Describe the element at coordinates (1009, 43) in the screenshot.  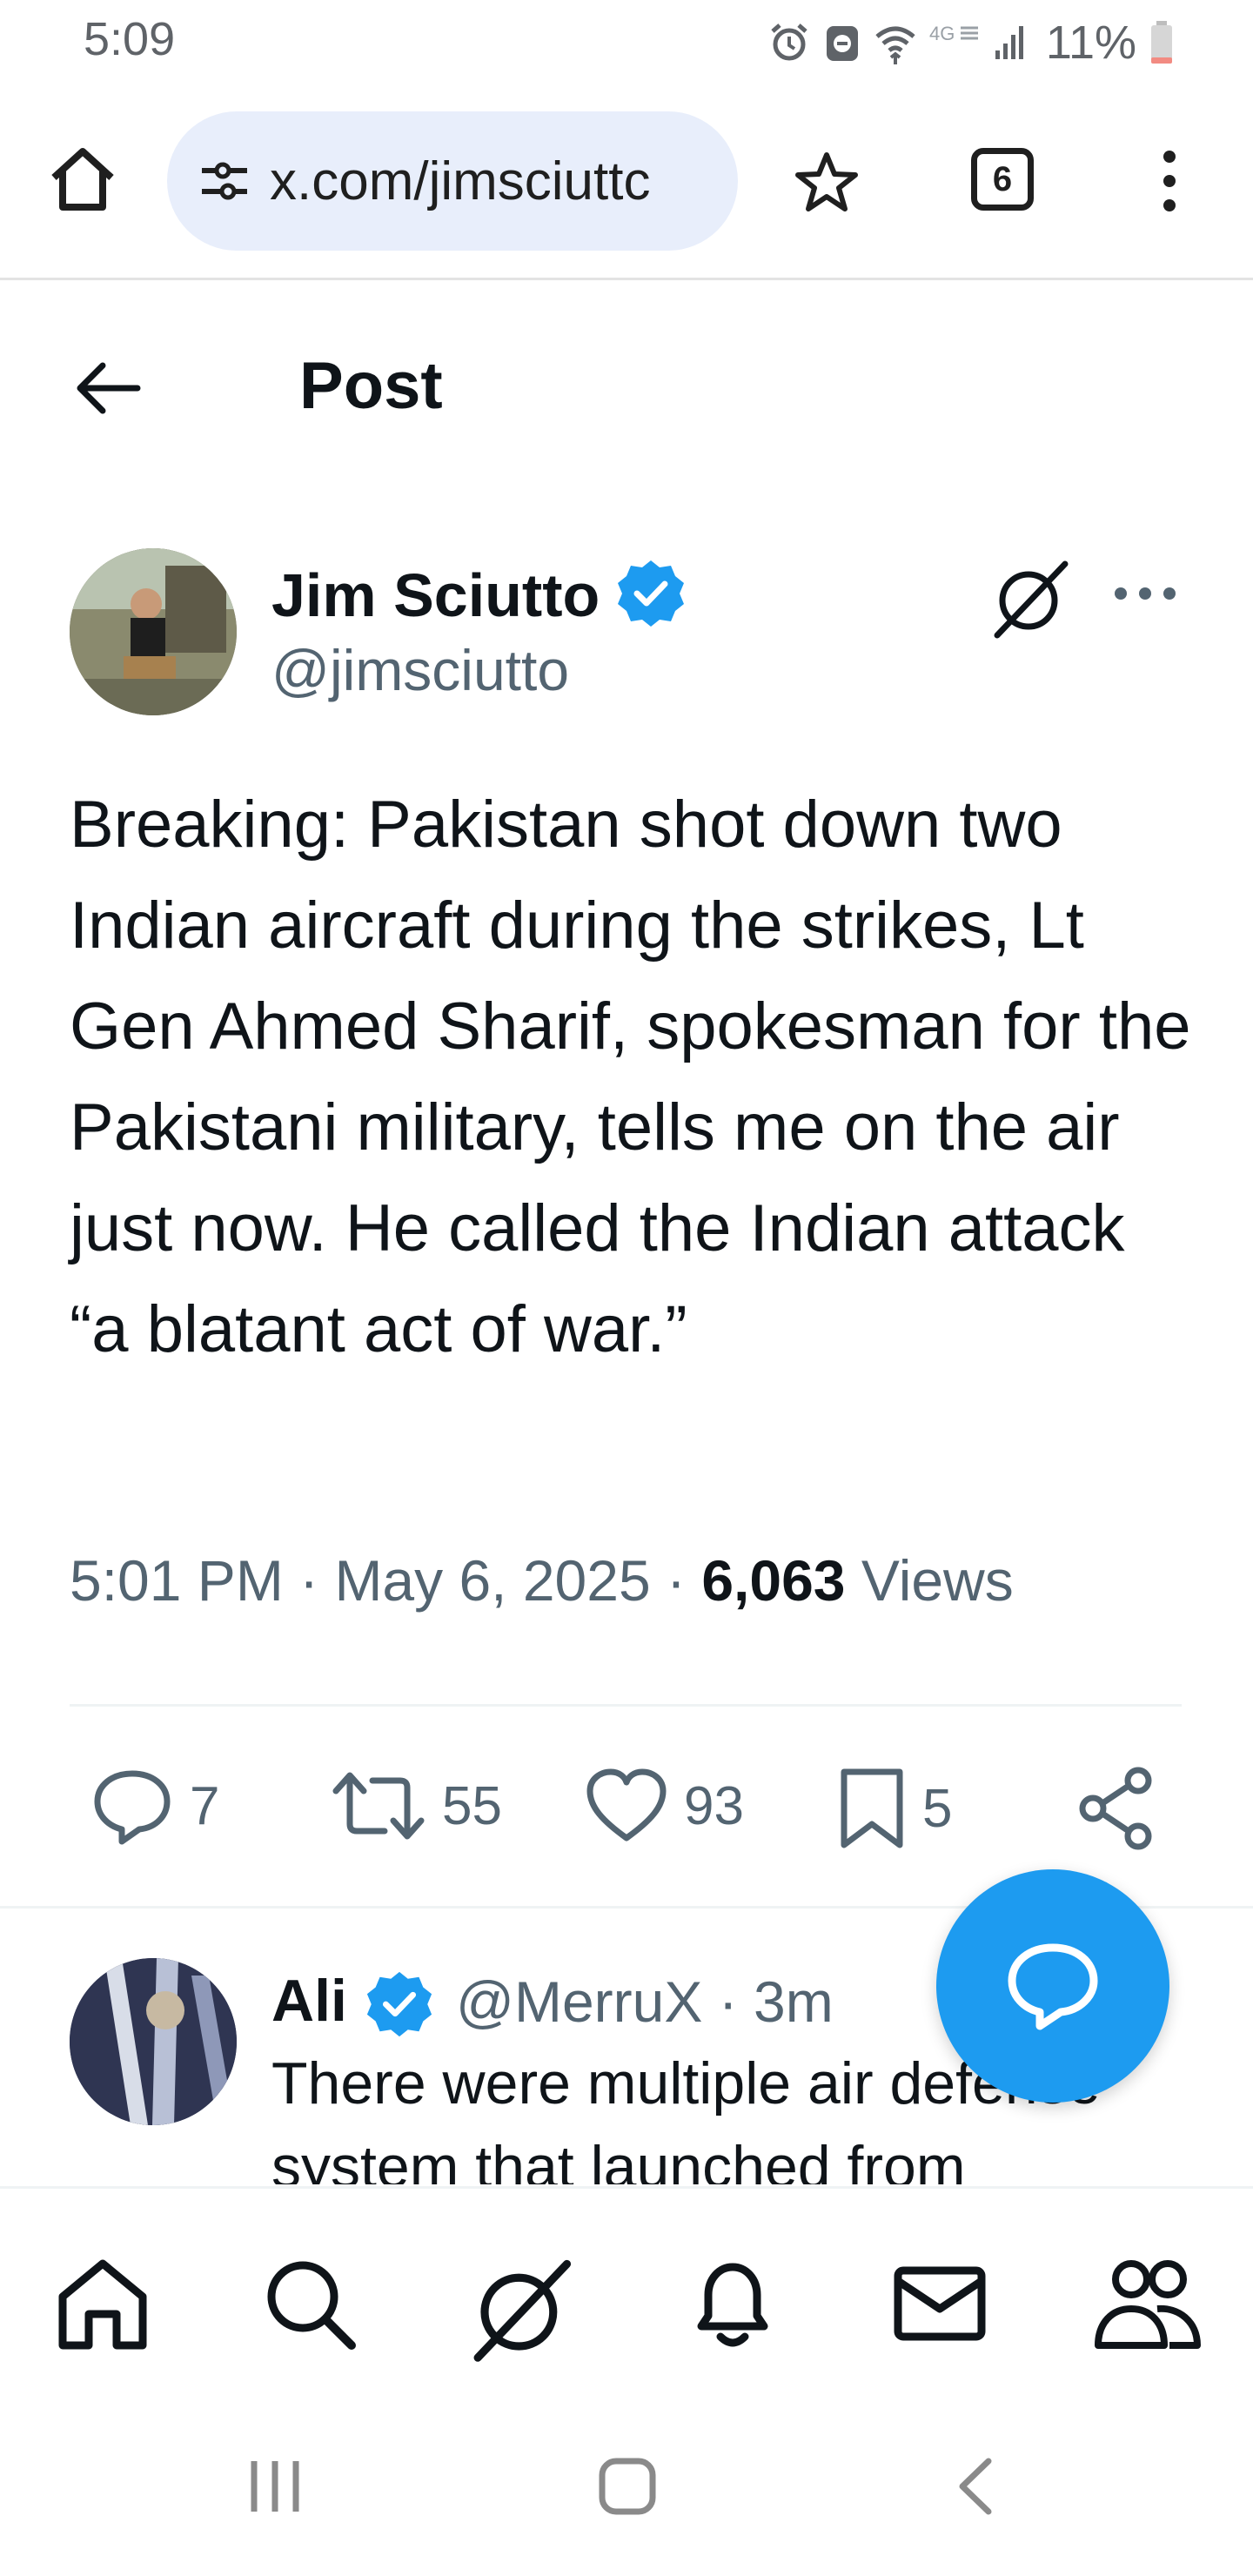
I see `signal-icon` at that location.